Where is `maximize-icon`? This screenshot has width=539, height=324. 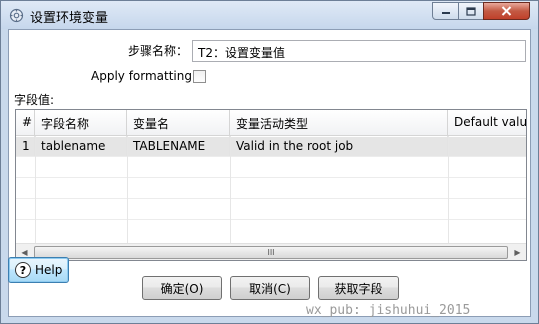
maximize-icon is located at coordinates (471, 11).